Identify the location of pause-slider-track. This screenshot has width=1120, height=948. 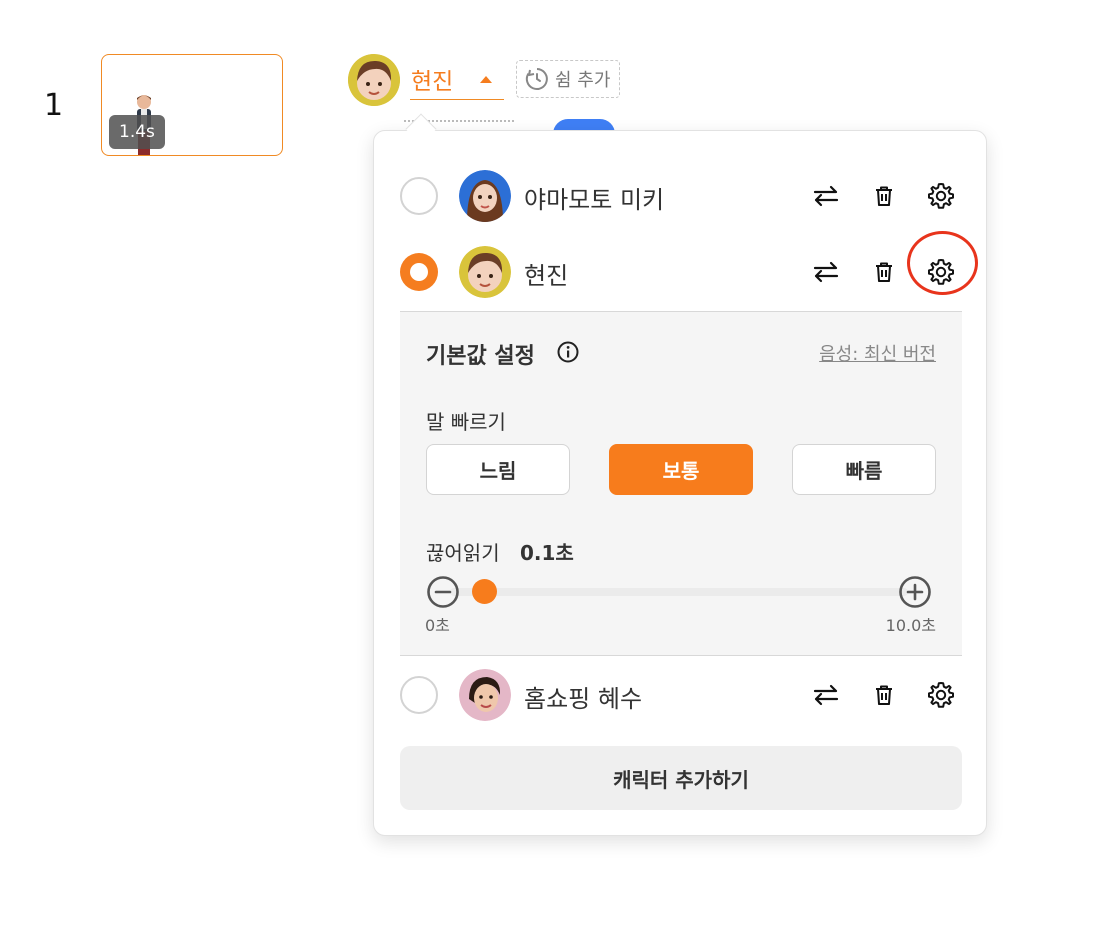
(679, 592).